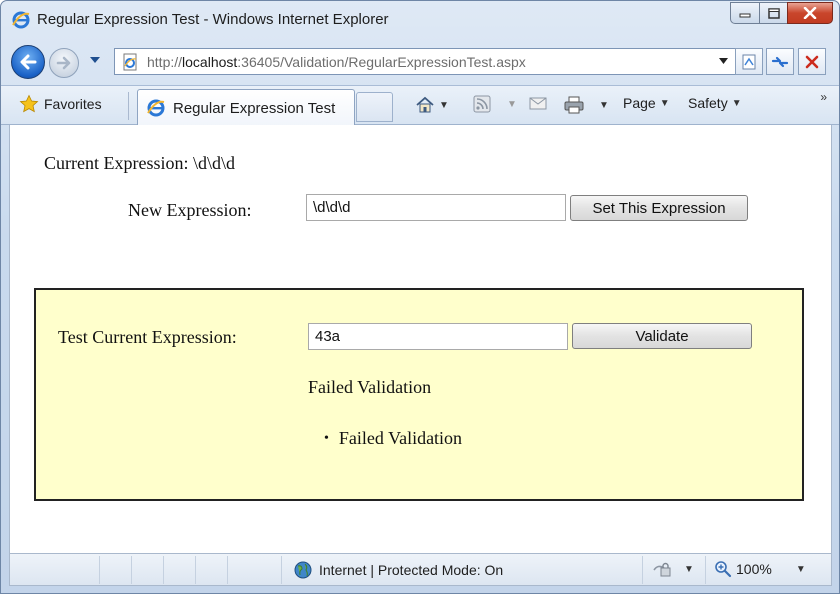  I want to click on validation-summary: • Failed Validation, so click(393, 438).